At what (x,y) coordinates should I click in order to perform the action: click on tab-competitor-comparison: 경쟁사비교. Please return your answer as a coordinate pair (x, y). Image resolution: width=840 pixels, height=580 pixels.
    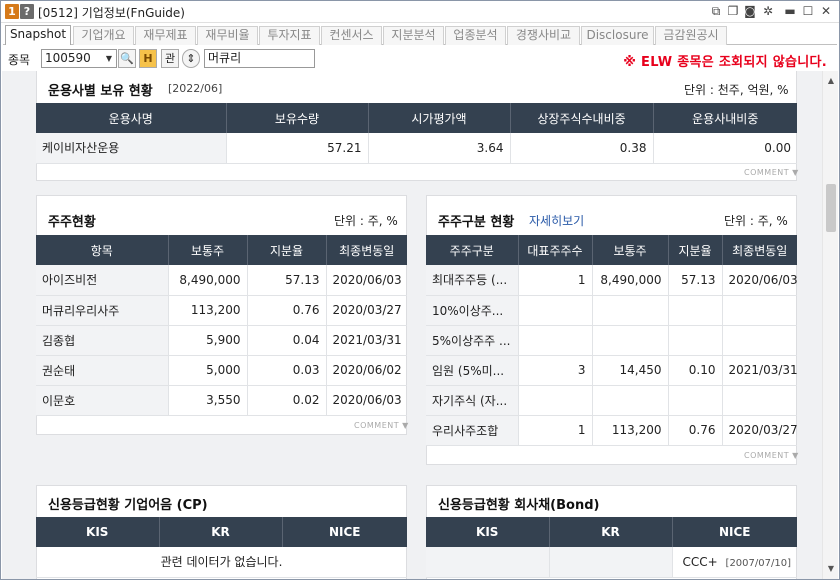
    Looking at the image, I should click on (543, 35).